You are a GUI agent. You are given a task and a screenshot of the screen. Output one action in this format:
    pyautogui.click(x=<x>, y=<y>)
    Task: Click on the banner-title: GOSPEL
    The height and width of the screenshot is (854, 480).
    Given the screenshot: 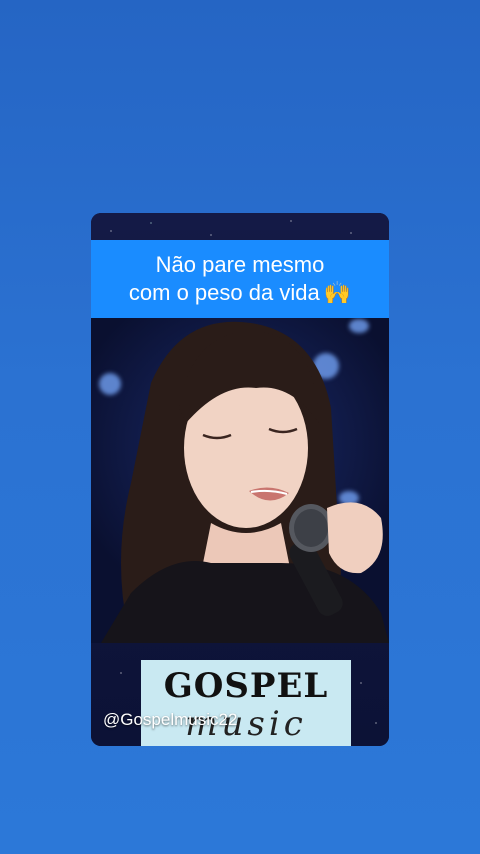 What is the action you would take?
    pyautogui.click(x=246, y=686)
    